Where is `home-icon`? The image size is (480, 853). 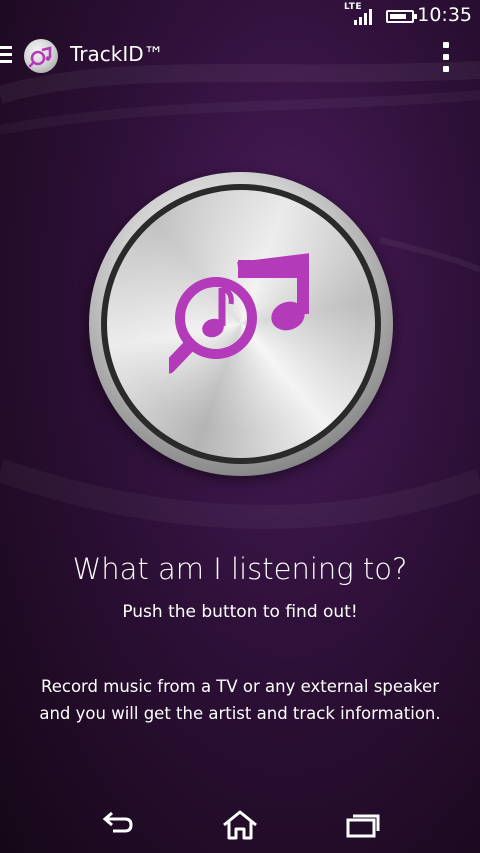 home-icon is located at coordinates (240, 825).